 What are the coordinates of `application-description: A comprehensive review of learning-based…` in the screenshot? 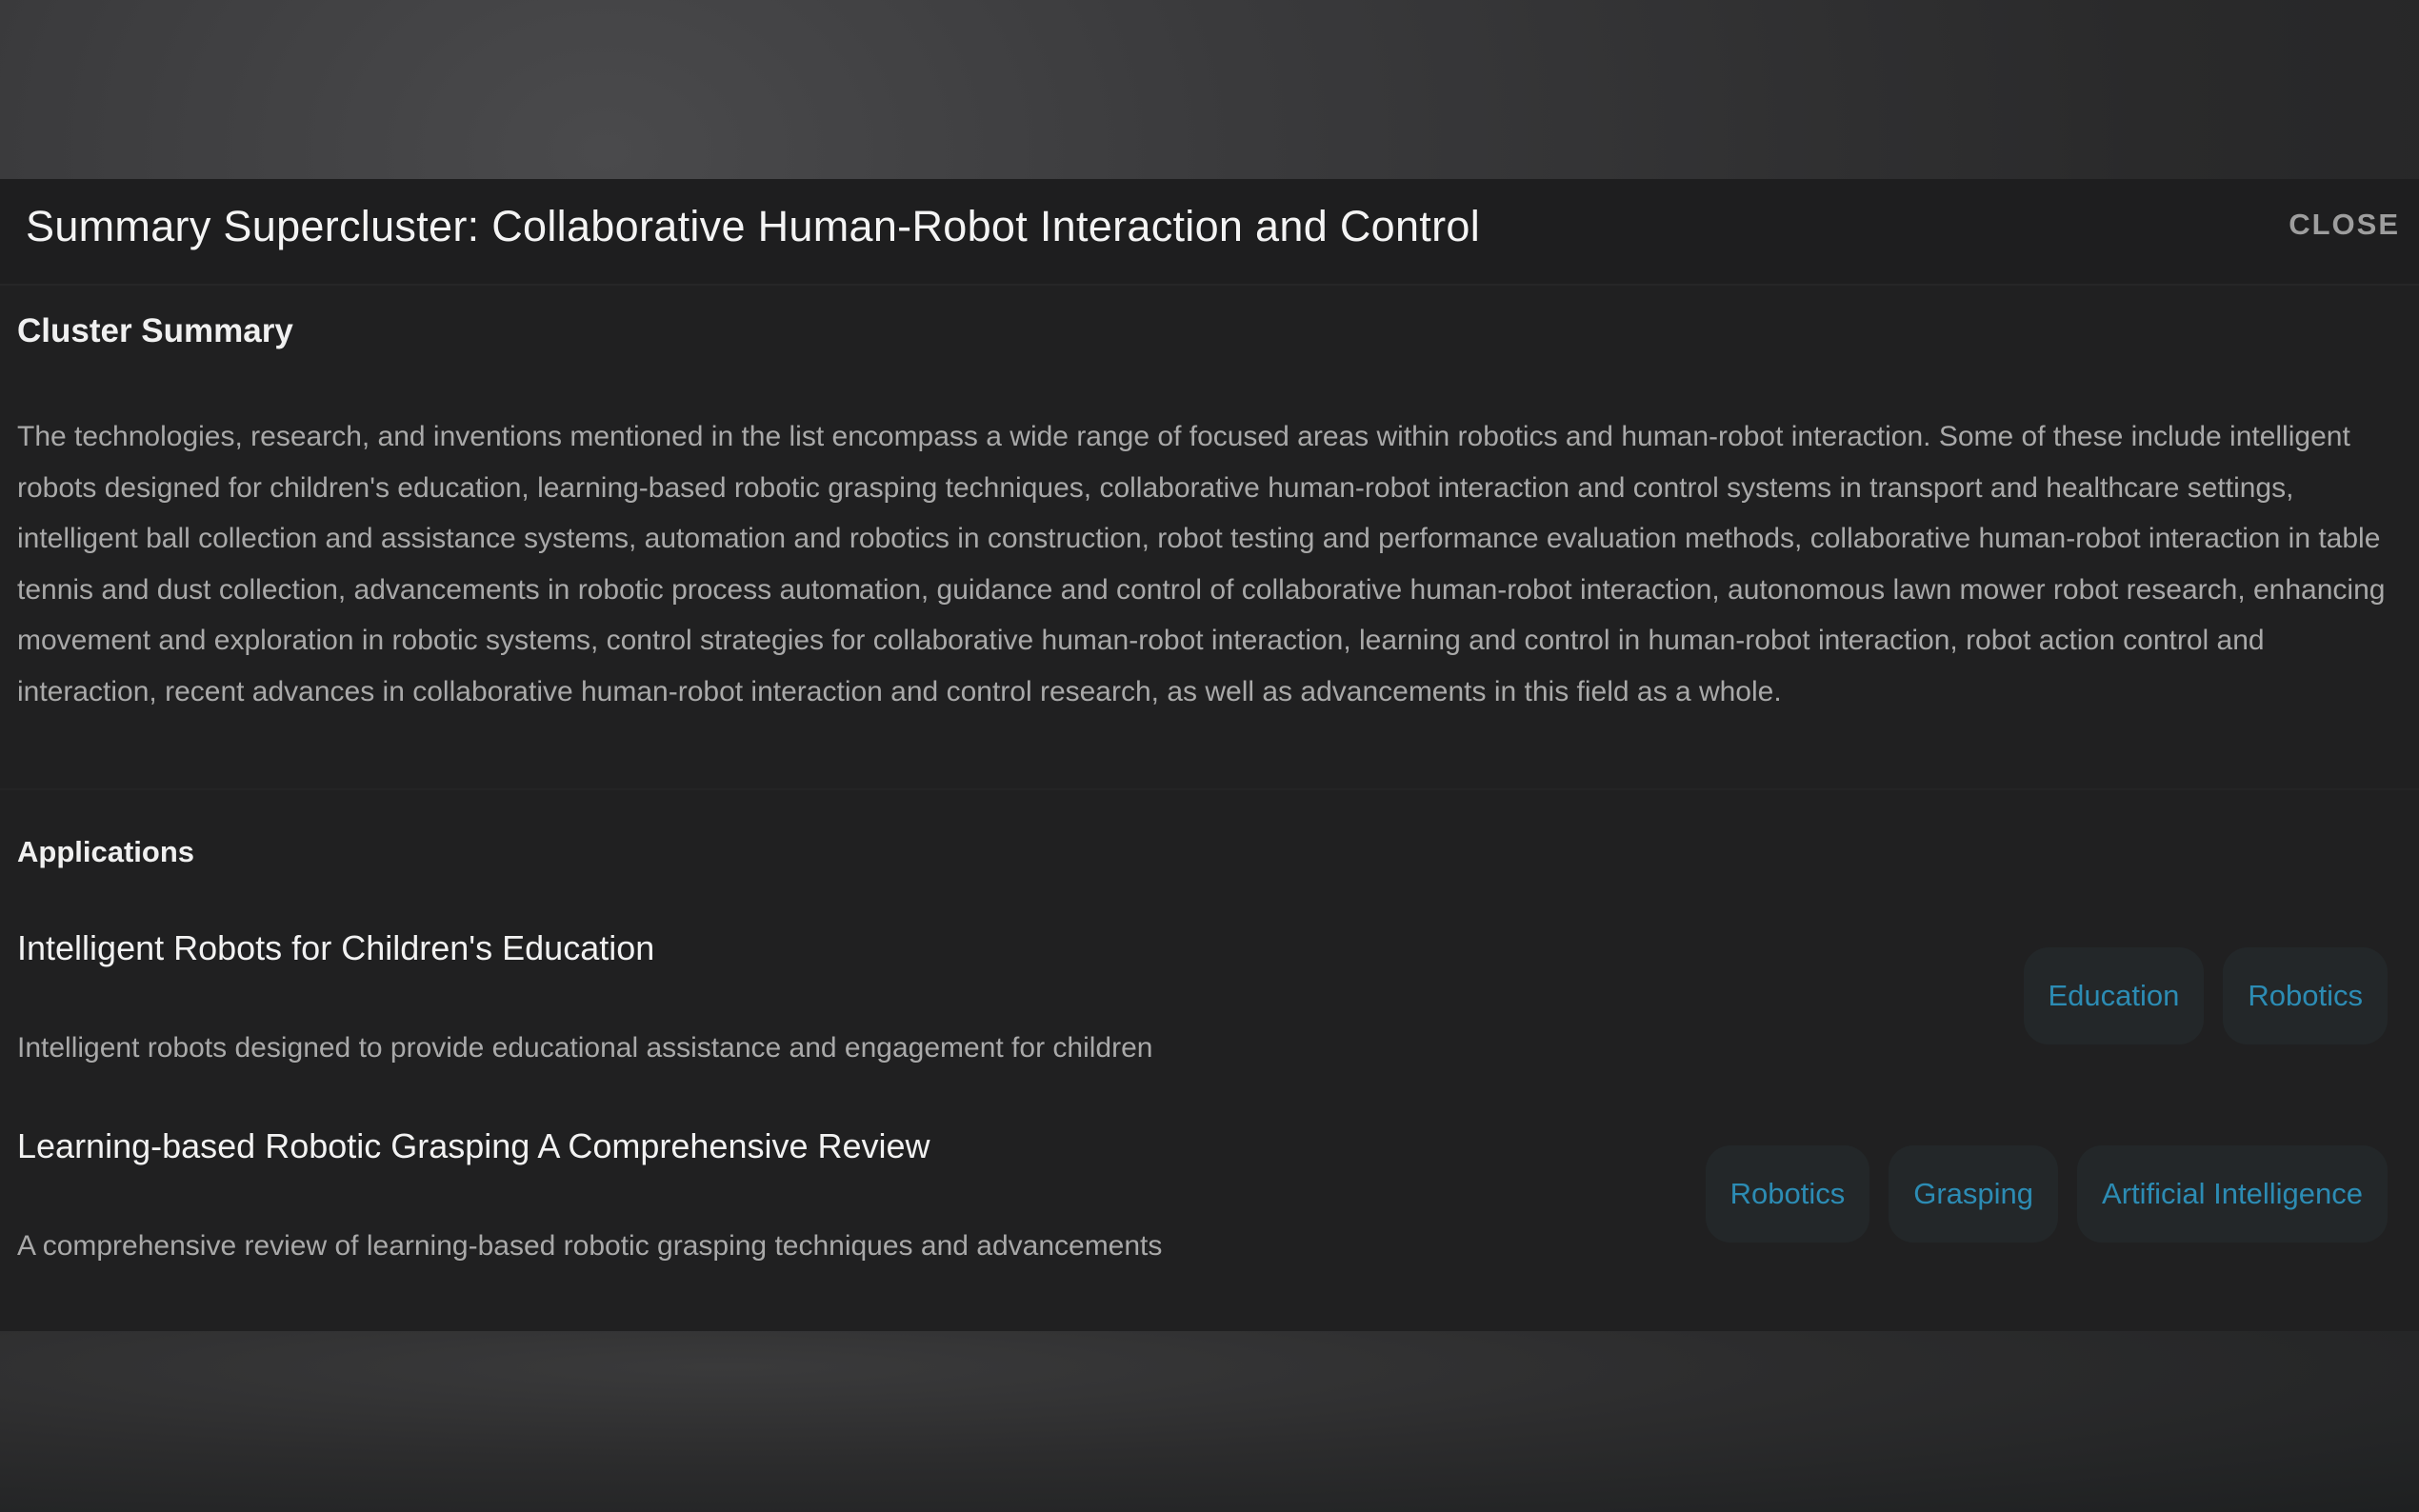 It's located at (590, 1246).